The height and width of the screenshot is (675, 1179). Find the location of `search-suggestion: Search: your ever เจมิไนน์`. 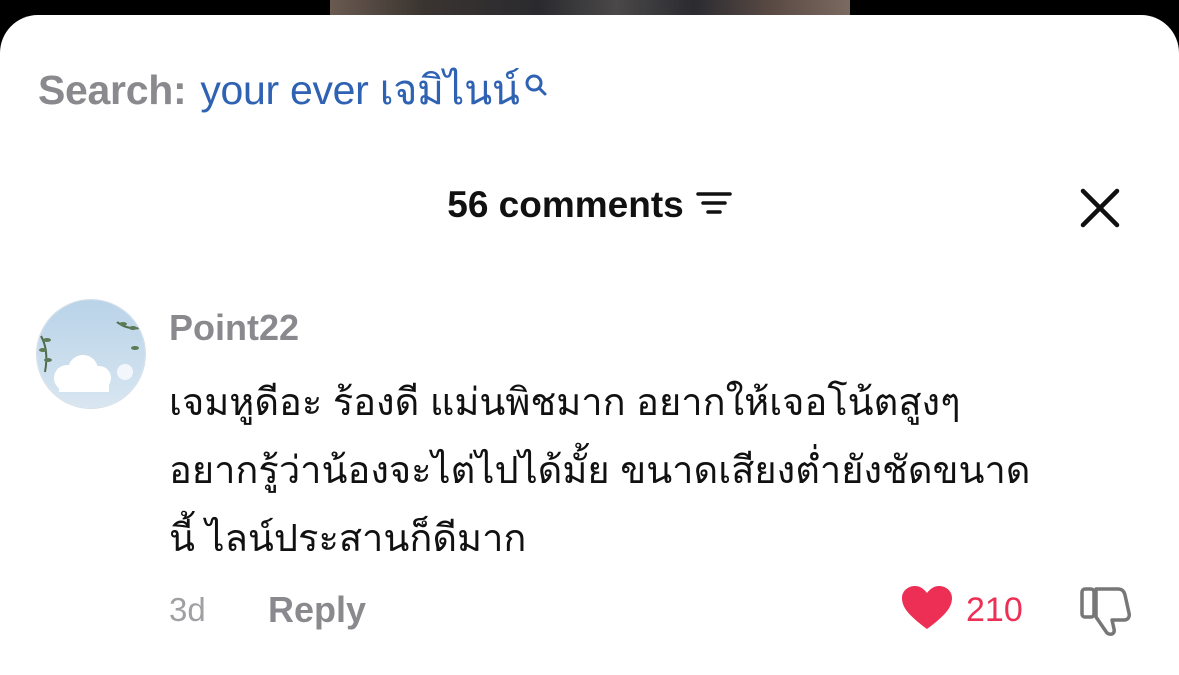

search-suggestion: Search: your ever เจมิไนน์ is located at coordinates (293, 90).